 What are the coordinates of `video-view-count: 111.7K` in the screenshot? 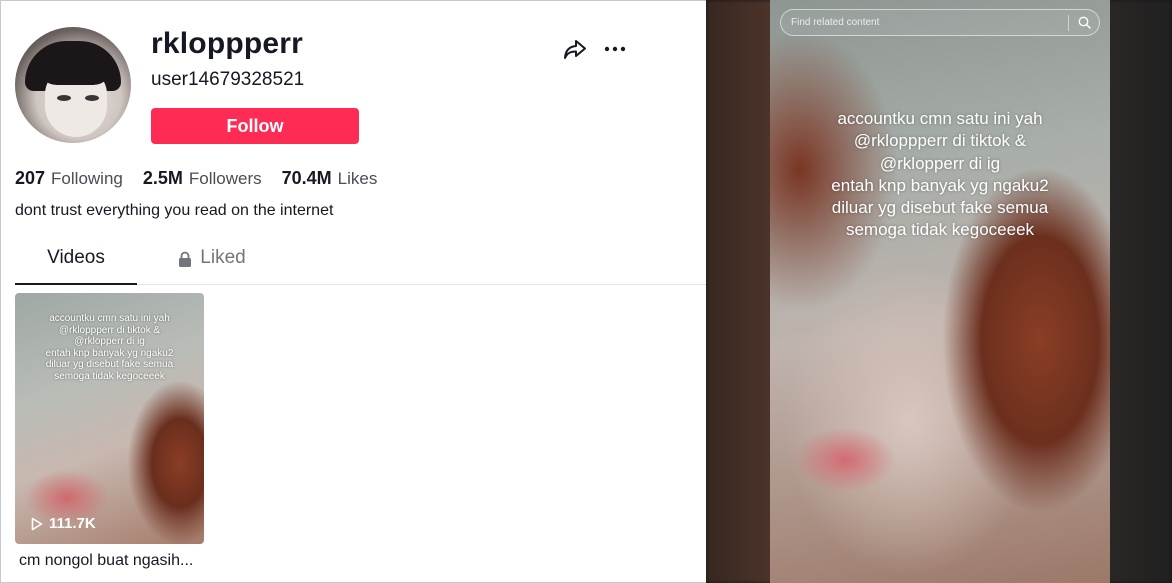 It's located at (63, 523).